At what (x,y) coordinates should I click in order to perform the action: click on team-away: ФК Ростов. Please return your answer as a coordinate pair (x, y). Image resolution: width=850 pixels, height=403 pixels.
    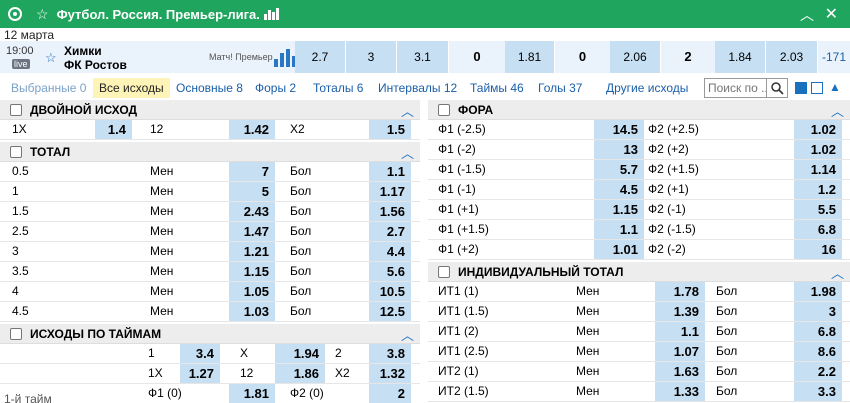
    Looking at the image, I should click on (95, 65).